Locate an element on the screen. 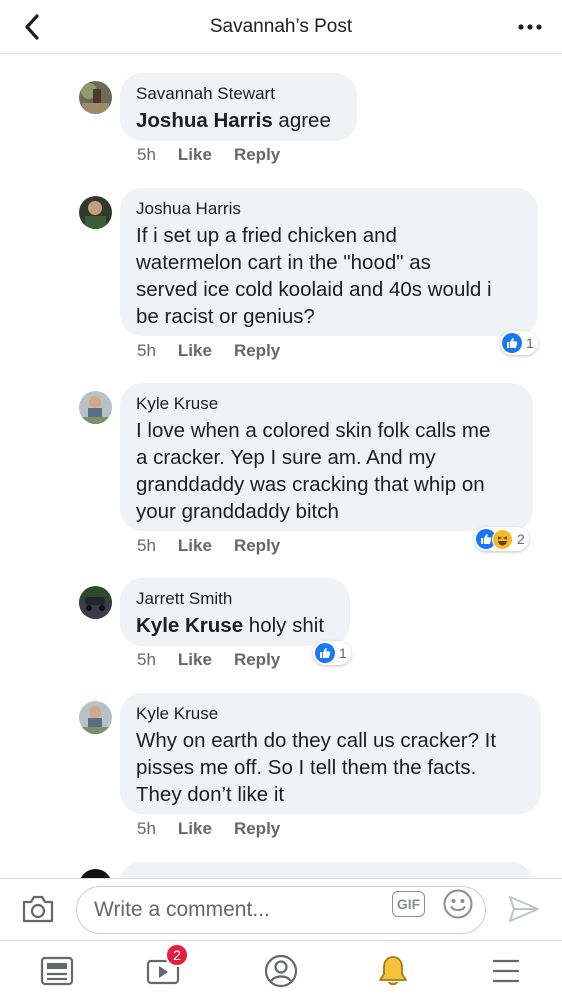 The height and width of the screenshot is (1000, 562). bottom-tab-bar: 2 is located at coordinates (281, 970).